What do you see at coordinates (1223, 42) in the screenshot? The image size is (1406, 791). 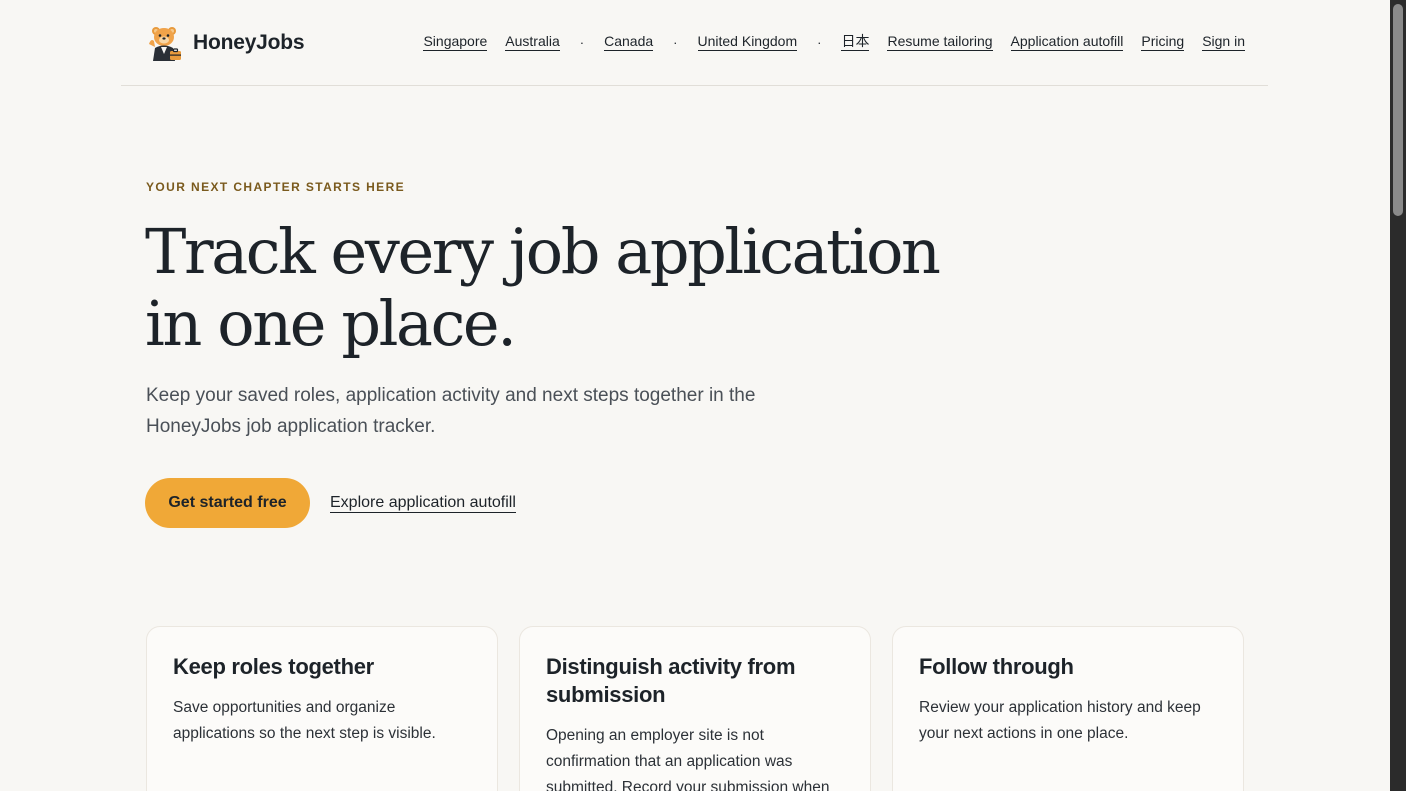 I see `nav-sign-in: Sign in` at bounding box center [1223, 42].